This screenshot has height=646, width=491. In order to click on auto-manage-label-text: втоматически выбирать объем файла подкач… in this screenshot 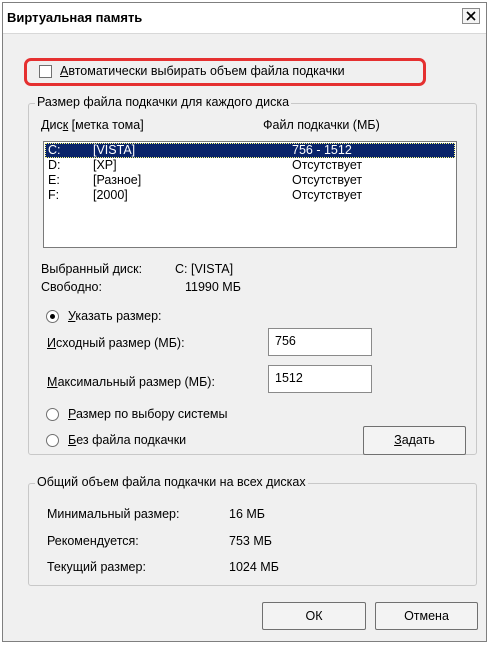, I will do `click(206, 71)`.